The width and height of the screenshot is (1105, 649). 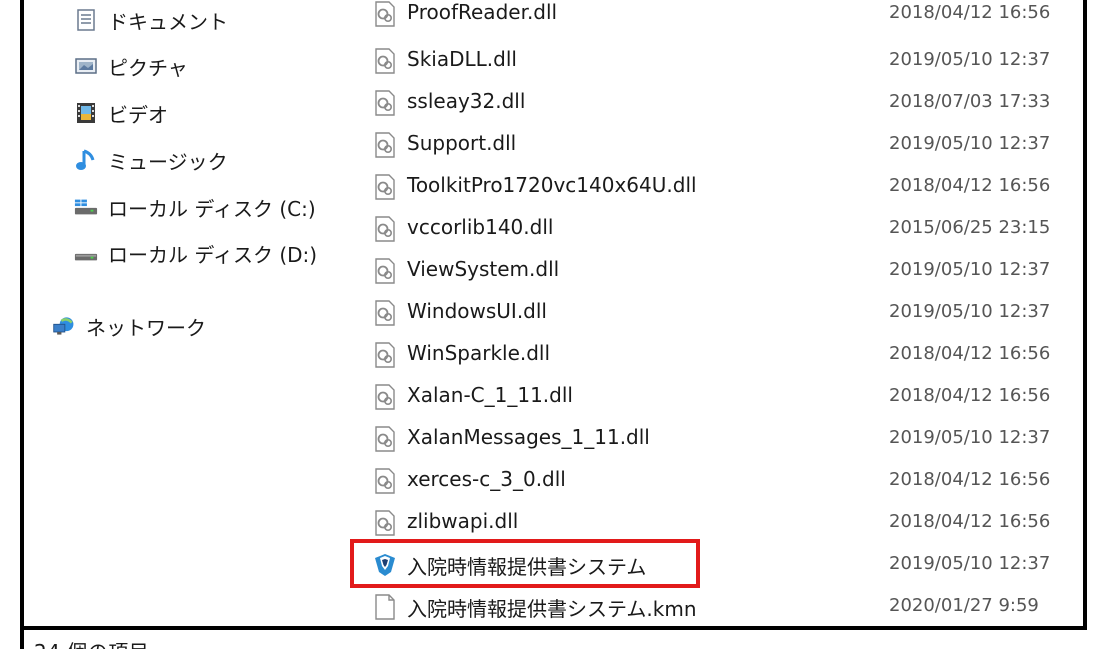 I want to click on nav-item-label: ミュージック, so click(x=168, y=161).